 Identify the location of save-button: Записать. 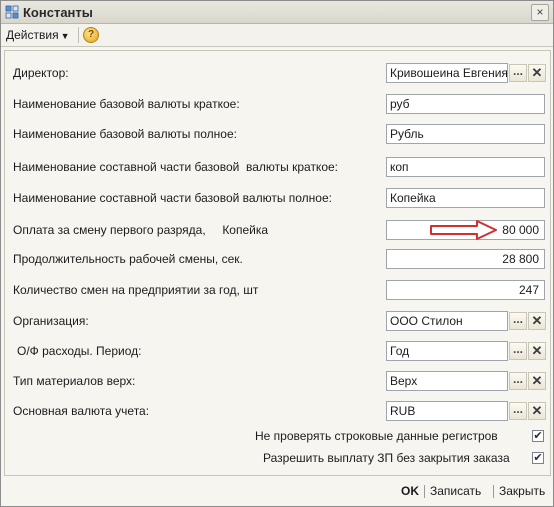
(455, 491).